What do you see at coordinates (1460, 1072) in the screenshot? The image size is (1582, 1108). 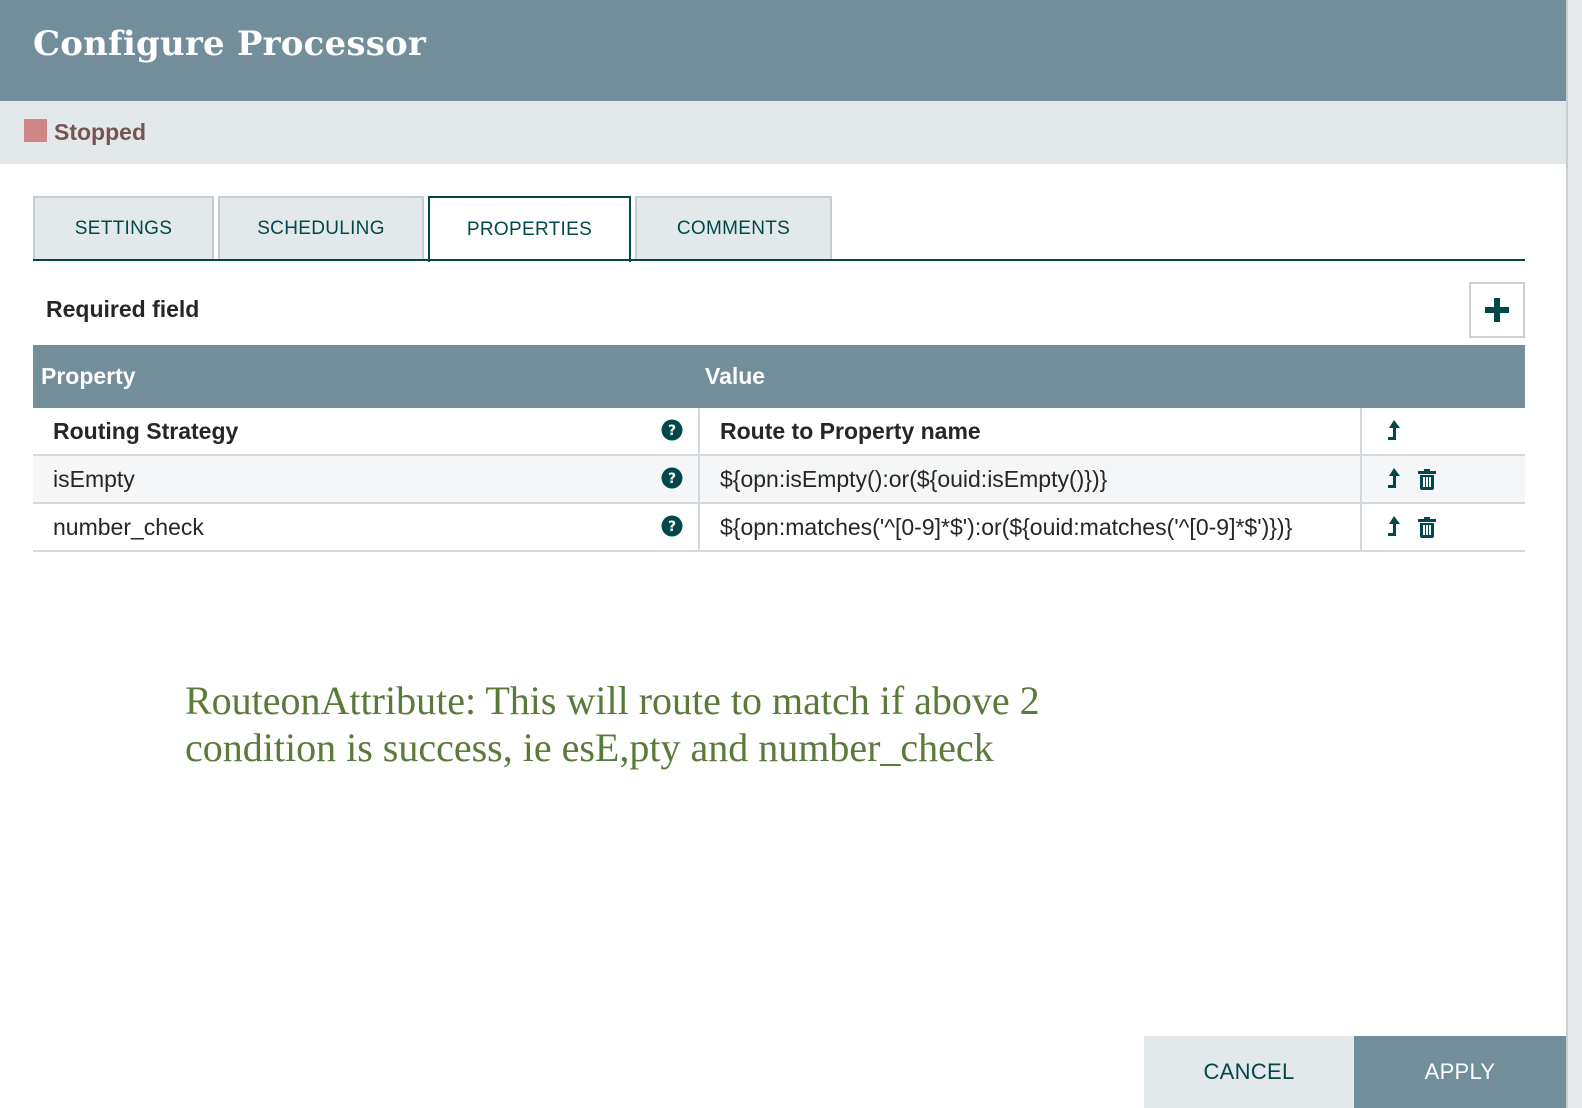 I see `apply-button: APPLY` at bounding box center [1460, 1072].